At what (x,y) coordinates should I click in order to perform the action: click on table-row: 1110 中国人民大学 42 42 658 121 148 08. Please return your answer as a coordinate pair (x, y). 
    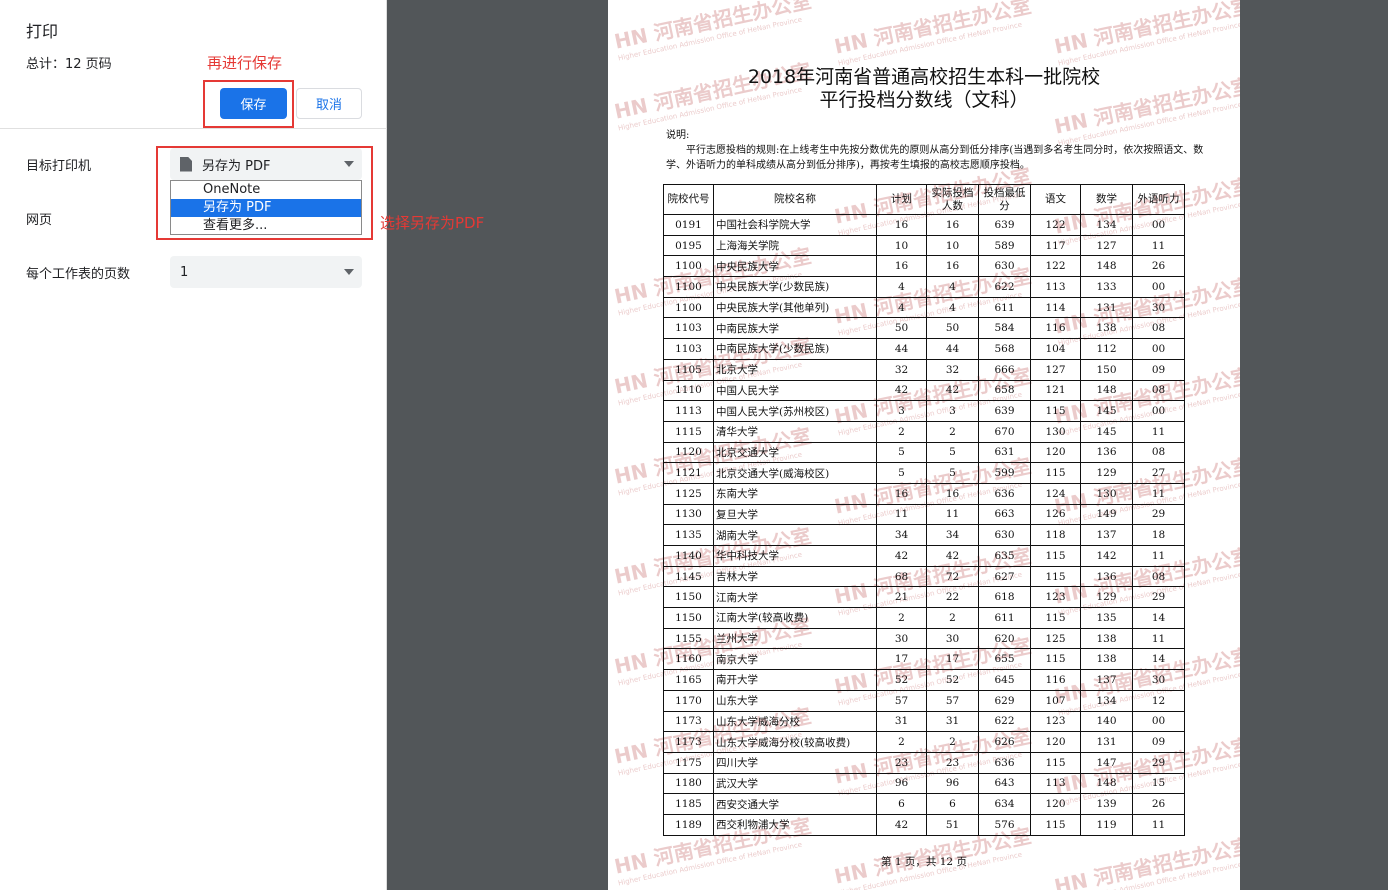
    Looking at the image, I should click on (924, 390).